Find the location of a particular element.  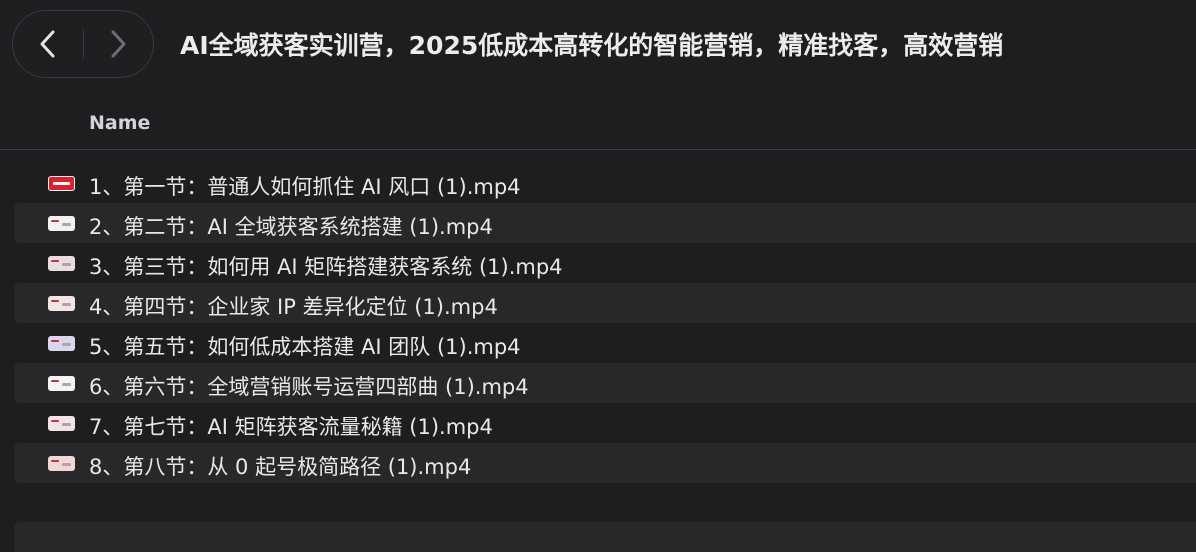

chevron-left-icon is located at coordinates (47, 44).